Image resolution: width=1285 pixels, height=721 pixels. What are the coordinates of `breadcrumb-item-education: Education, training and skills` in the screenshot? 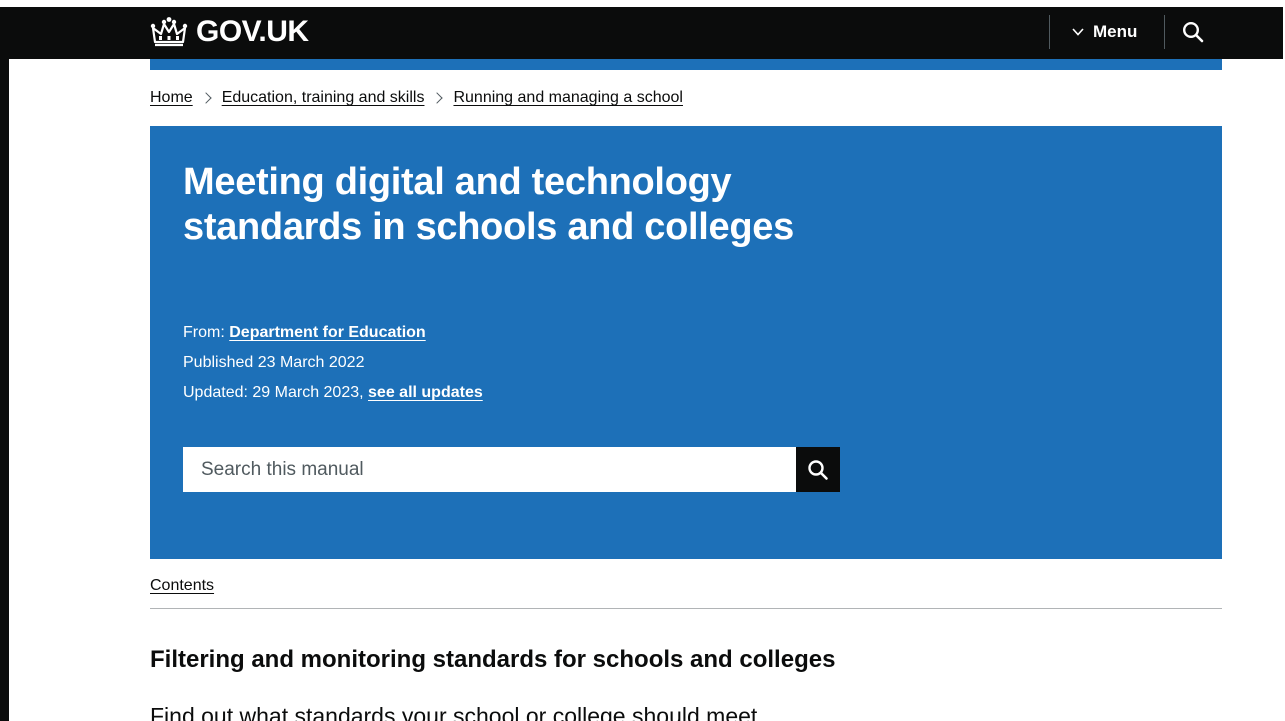 It's located at (323, 98).